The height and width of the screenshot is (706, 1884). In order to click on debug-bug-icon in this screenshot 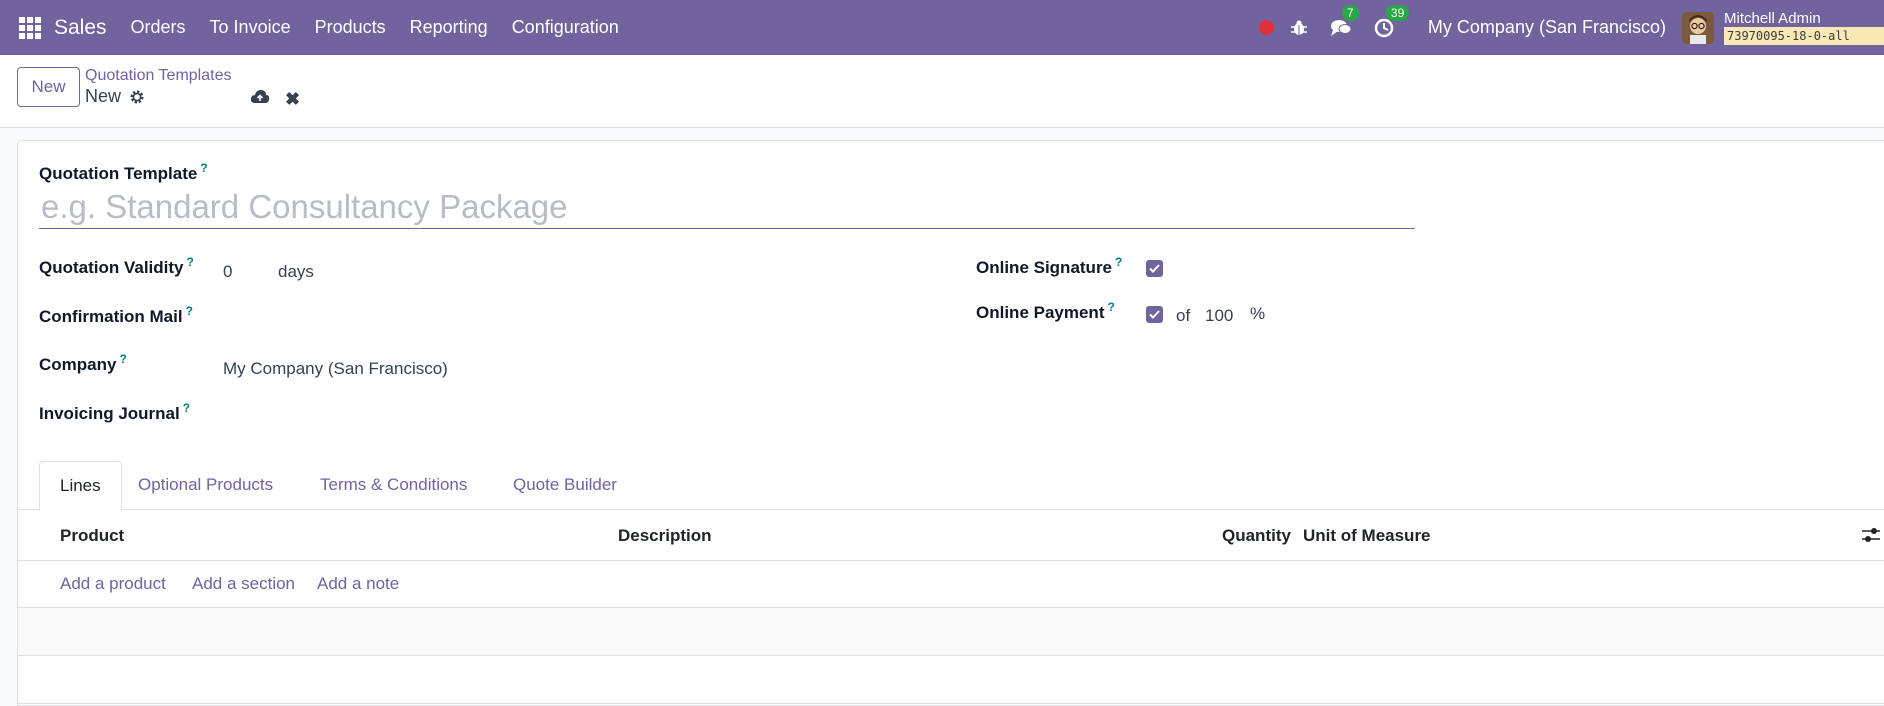, I will do `click(1299, 28)`.